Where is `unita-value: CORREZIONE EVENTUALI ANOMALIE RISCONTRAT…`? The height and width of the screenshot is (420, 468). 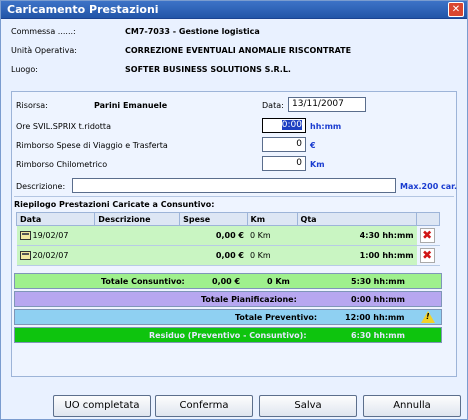
unita-value: CORREZIONE EVENTUALI ANOMALIE RISCONTRAT… is located at coordinates (238, 50).